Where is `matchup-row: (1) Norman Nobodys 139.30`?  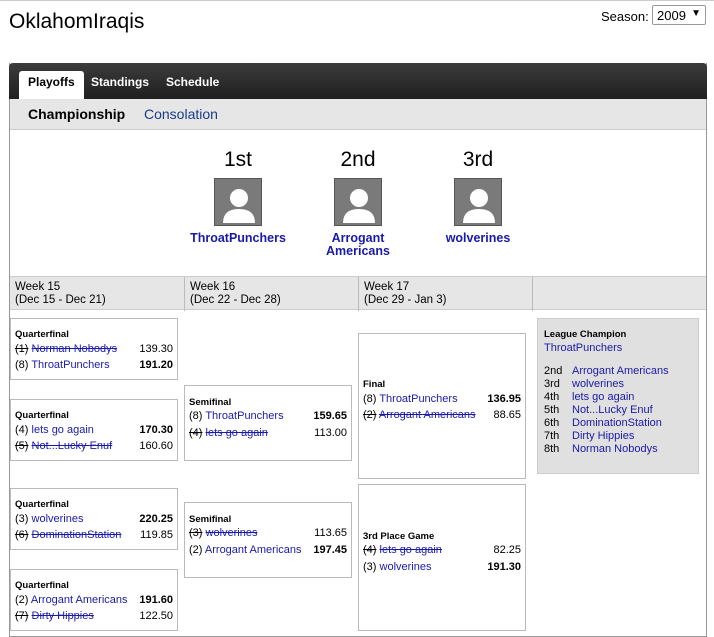 matchup-row: (1) Norman Nobodys 139.30 is located at coordinates (94, 350).